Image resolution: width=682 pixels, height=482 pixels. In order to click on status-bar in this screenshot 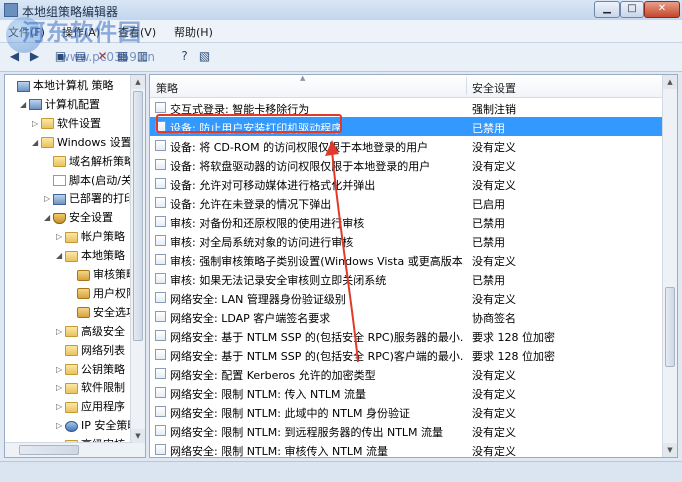, I will do `click(341, 471)`.